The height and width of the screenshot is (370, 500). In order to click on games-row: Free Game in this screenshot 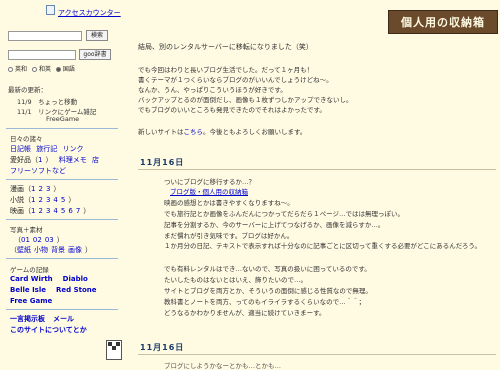, I will do `click(32, 301)`.